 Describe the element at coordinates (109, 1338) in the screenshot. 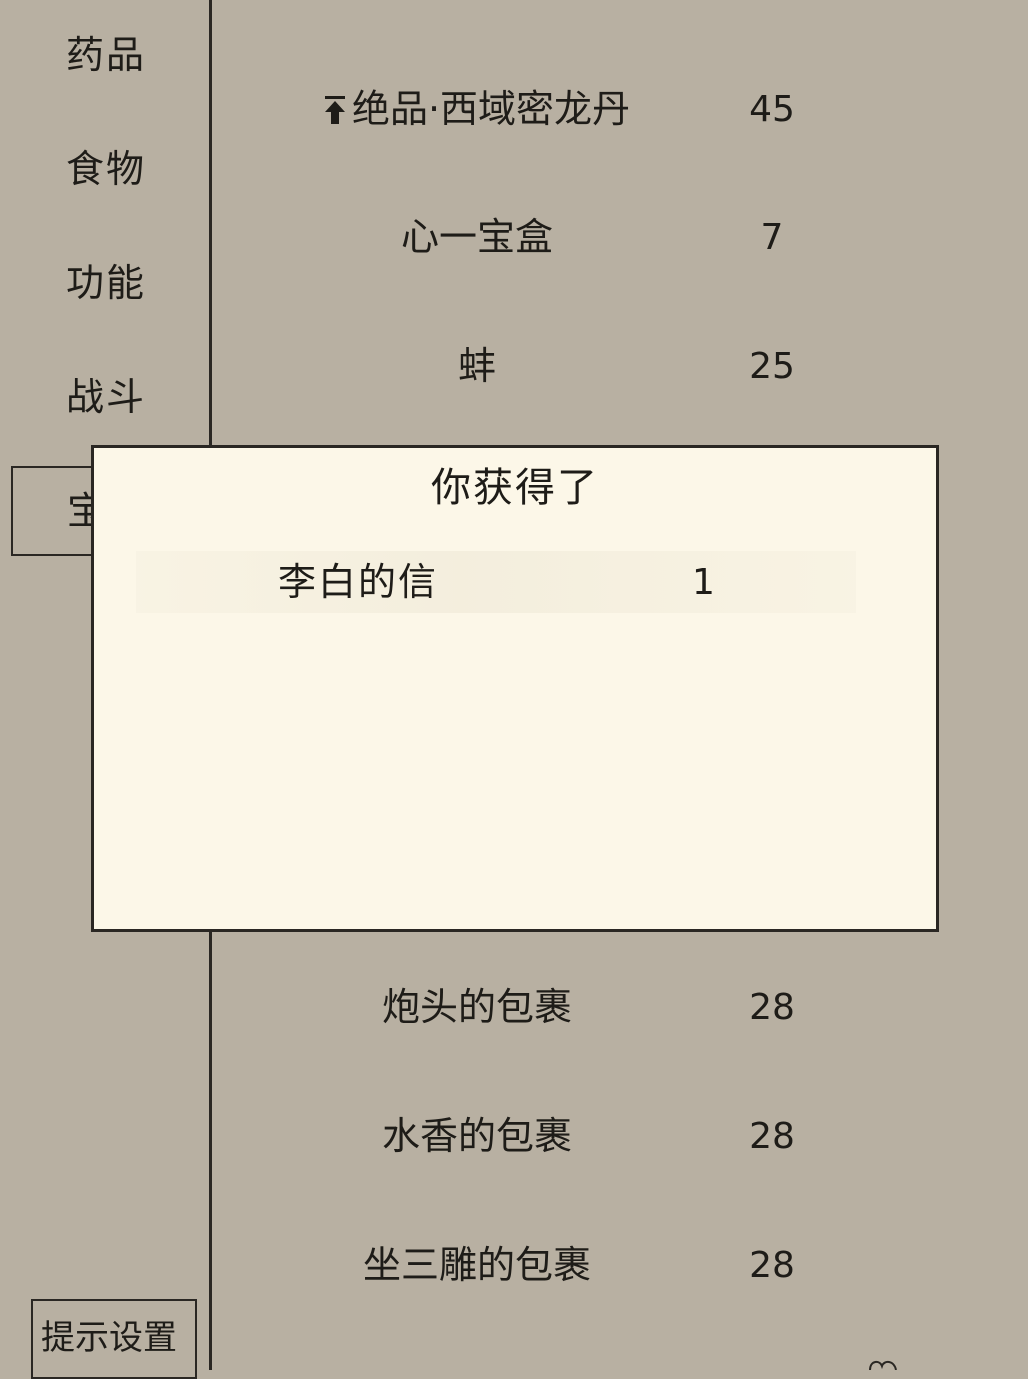

I see `hint-settings-label: 提示设置` at that location.